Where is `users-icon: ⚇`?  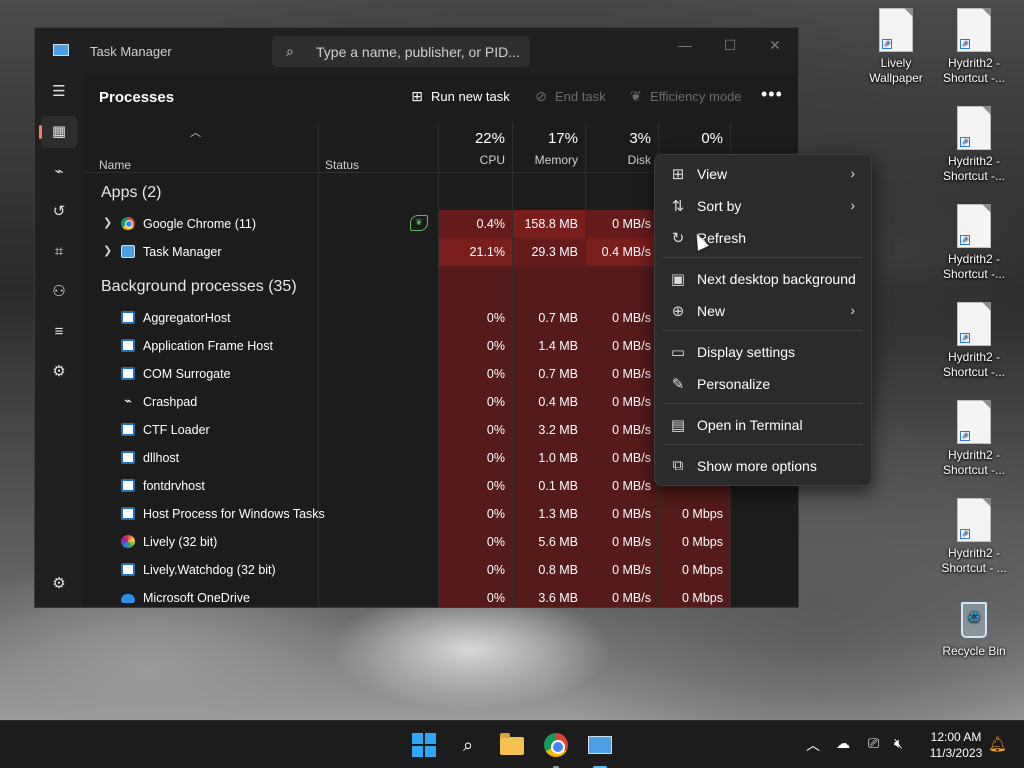
users-icon: ⚇ is located at coordinates (59, 292).